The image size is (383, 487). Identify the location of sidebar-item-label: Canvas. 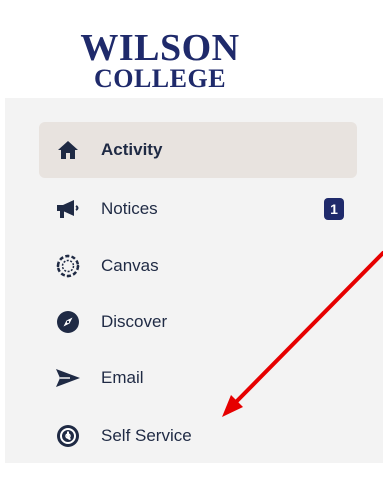
(130, 265).